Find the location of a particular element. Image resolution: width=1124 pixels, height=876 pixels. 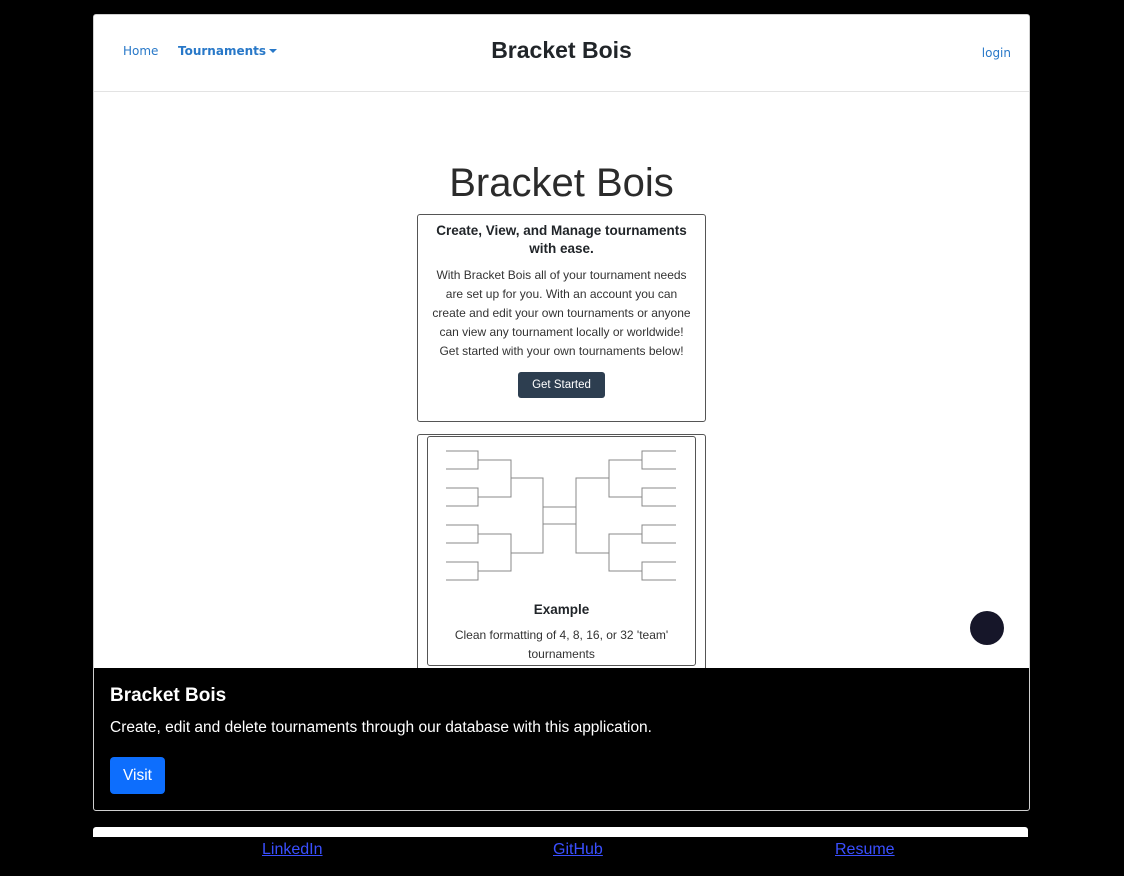

footer-github-link: GitHub is located at coordinates (578, 850).